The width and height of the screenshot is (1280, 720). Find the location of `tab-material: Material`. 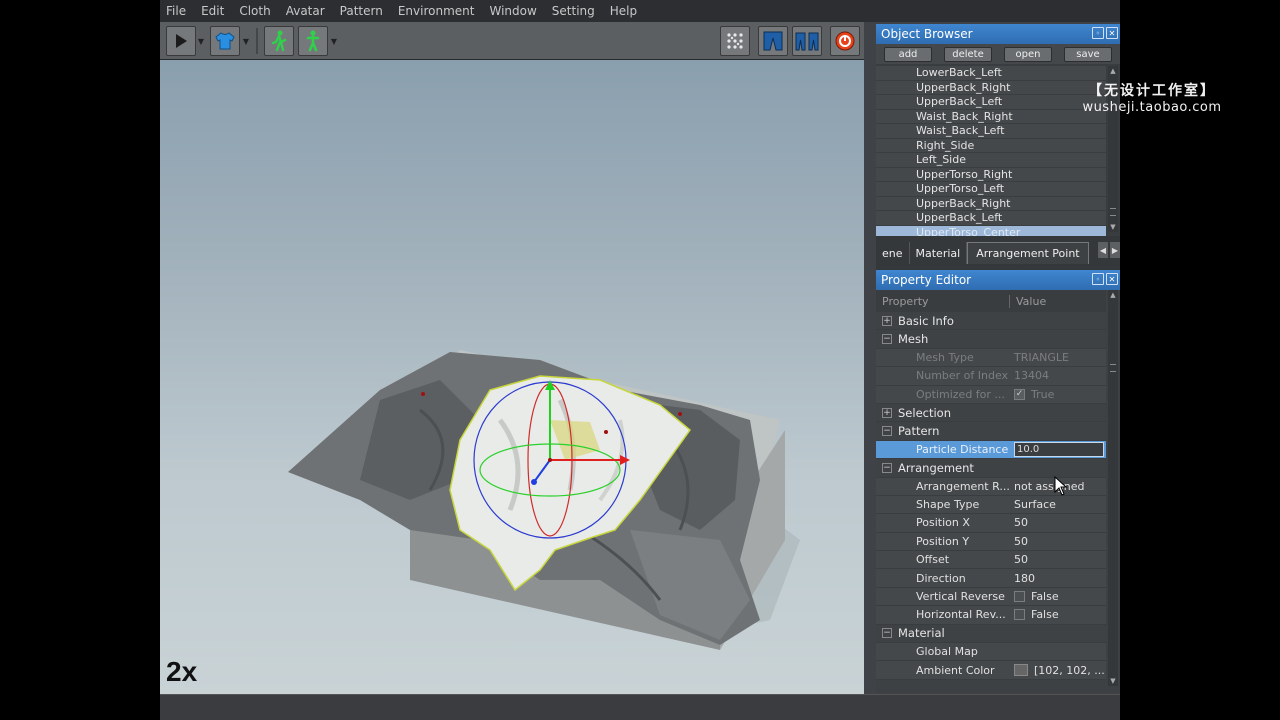

tab-material: Material is located at coordinates (939, 253).